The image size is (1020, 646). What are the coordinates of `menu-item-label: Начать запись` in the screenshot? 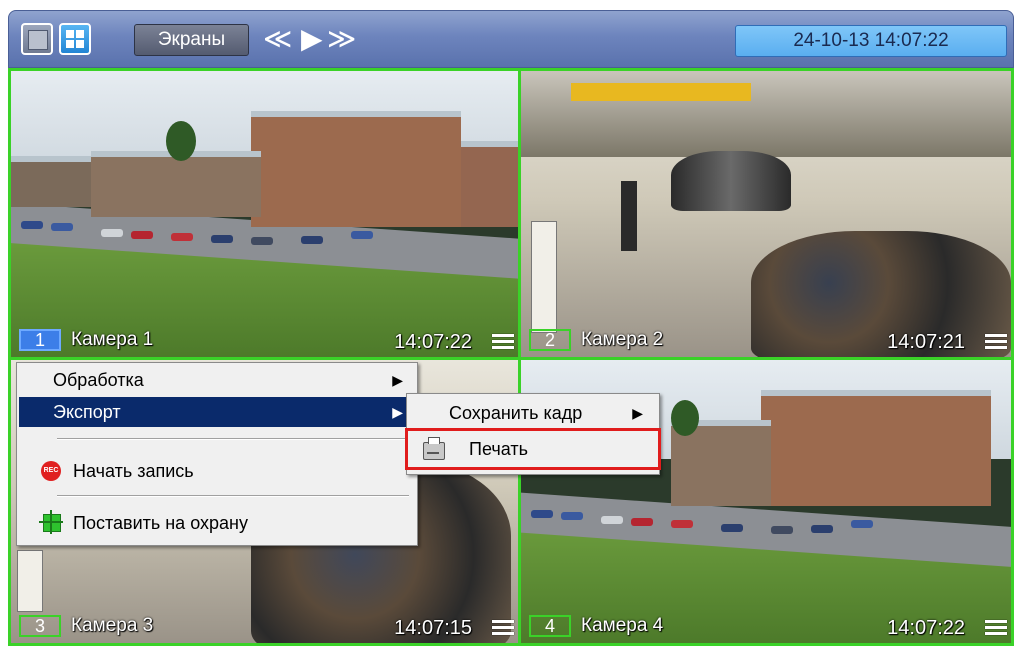 It's located at (133, 471).